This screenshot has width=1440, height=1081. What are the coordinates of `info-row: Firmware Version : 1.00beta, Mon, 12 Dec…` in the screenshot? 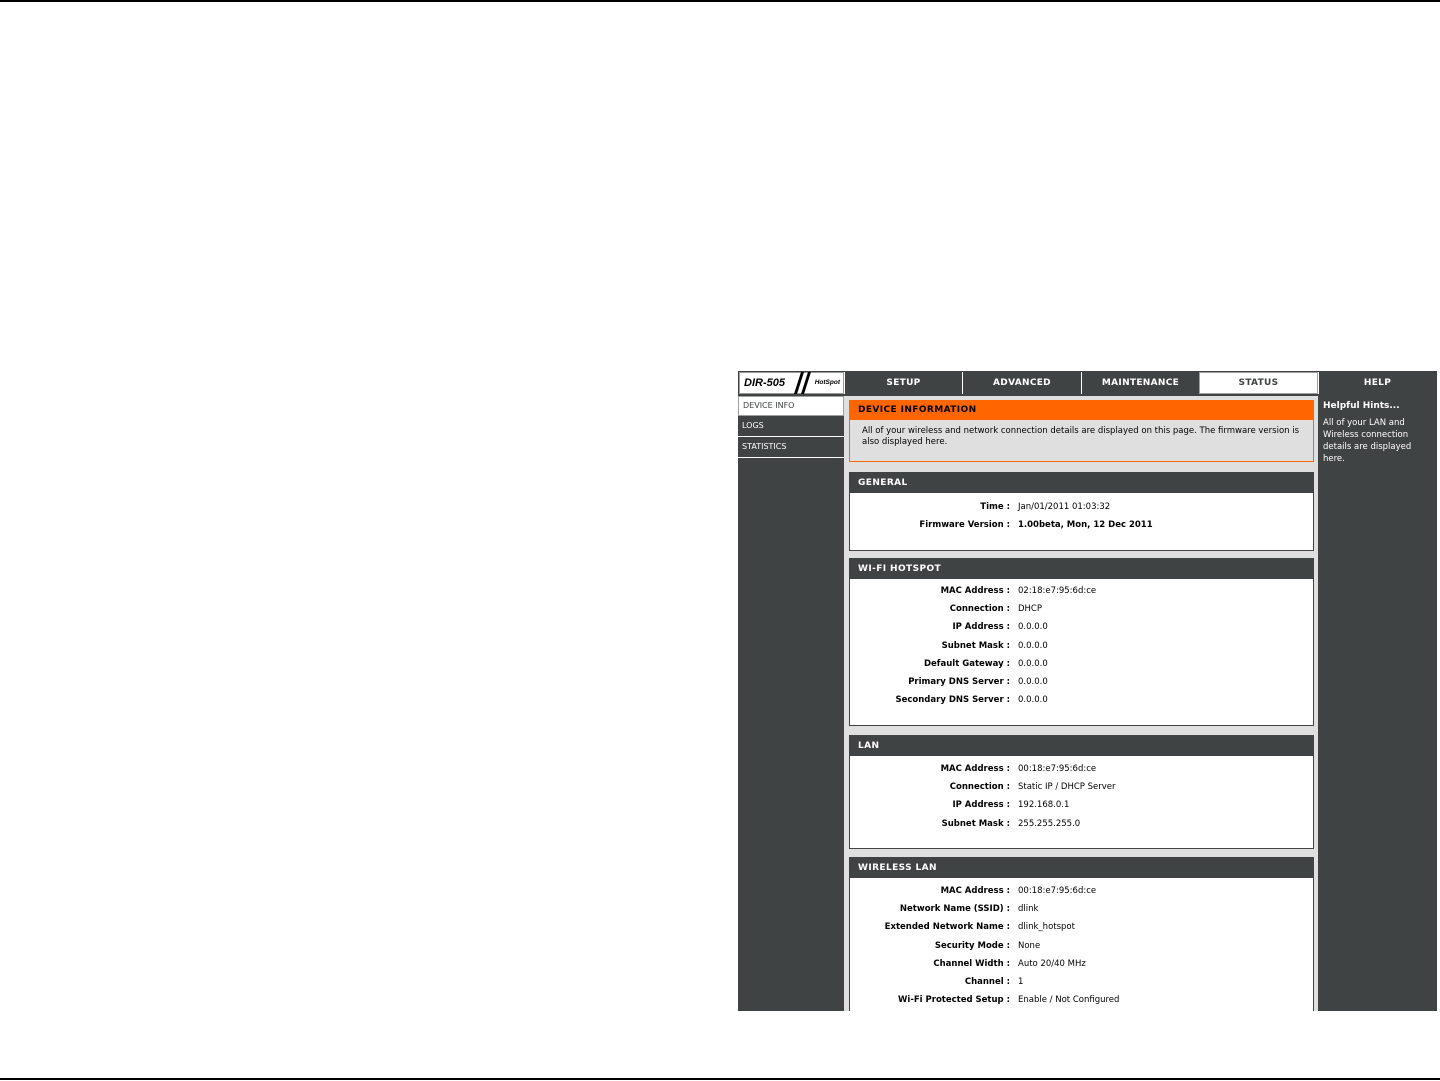 It's located at (1081, 525).